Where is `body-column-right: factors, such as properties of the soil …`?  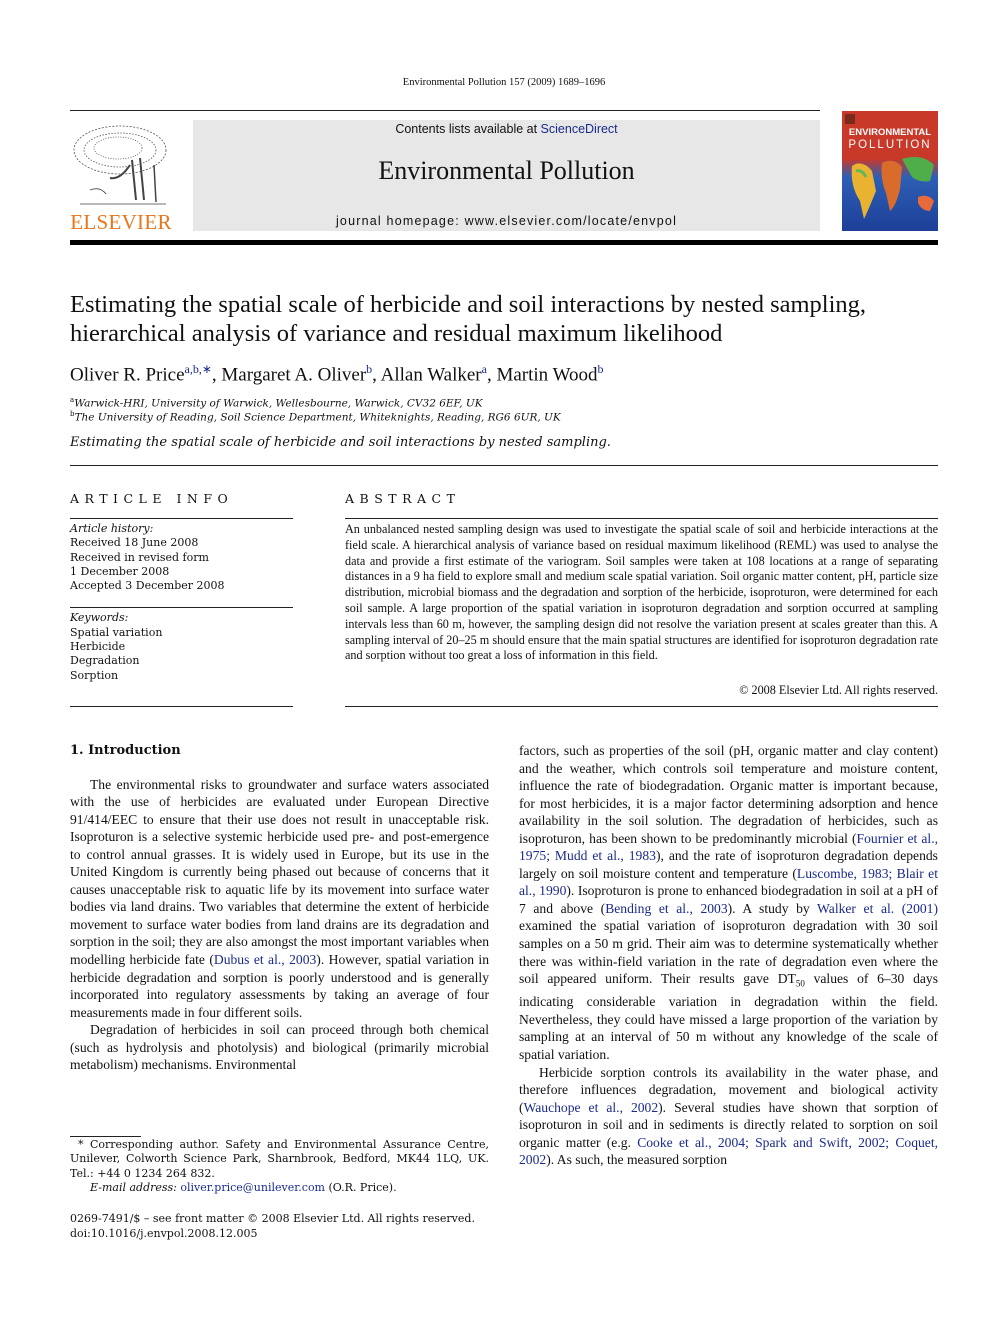 body-column-right: factors, such as properties of the soil … is located at coordinates (728, 955).